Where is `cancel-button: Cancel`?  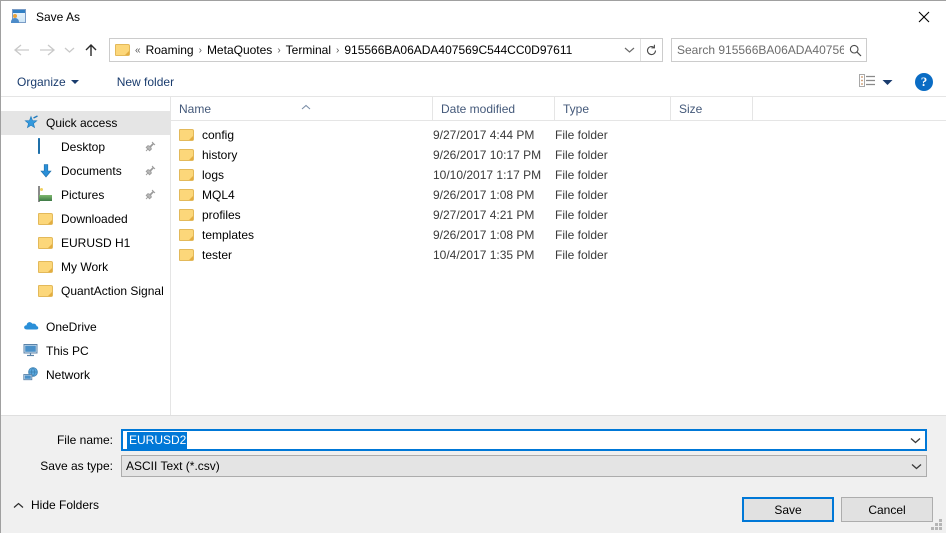
cancel-button: Cancel is located at coordinates (887, 509).